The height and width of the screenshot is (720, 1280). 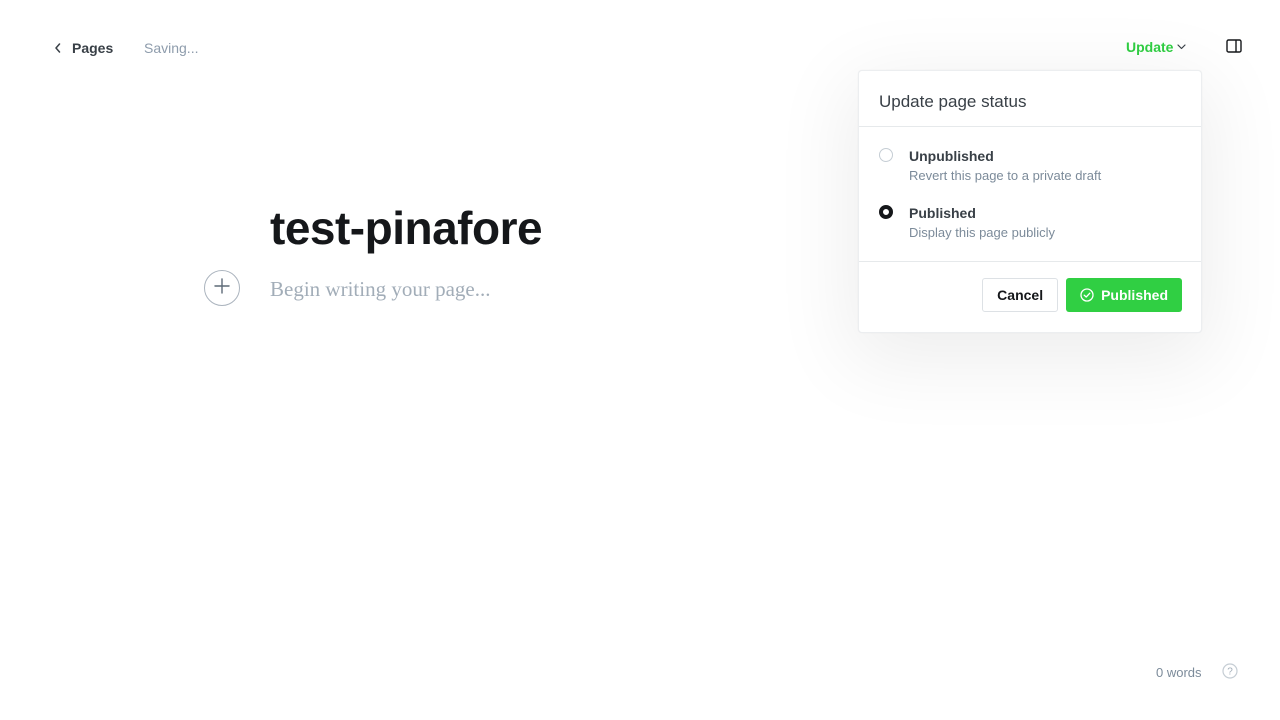 What do you see at coordinates (59, 48) in the screenshot?
I see `chevron-left-icon` at bounding box center [59, 48].